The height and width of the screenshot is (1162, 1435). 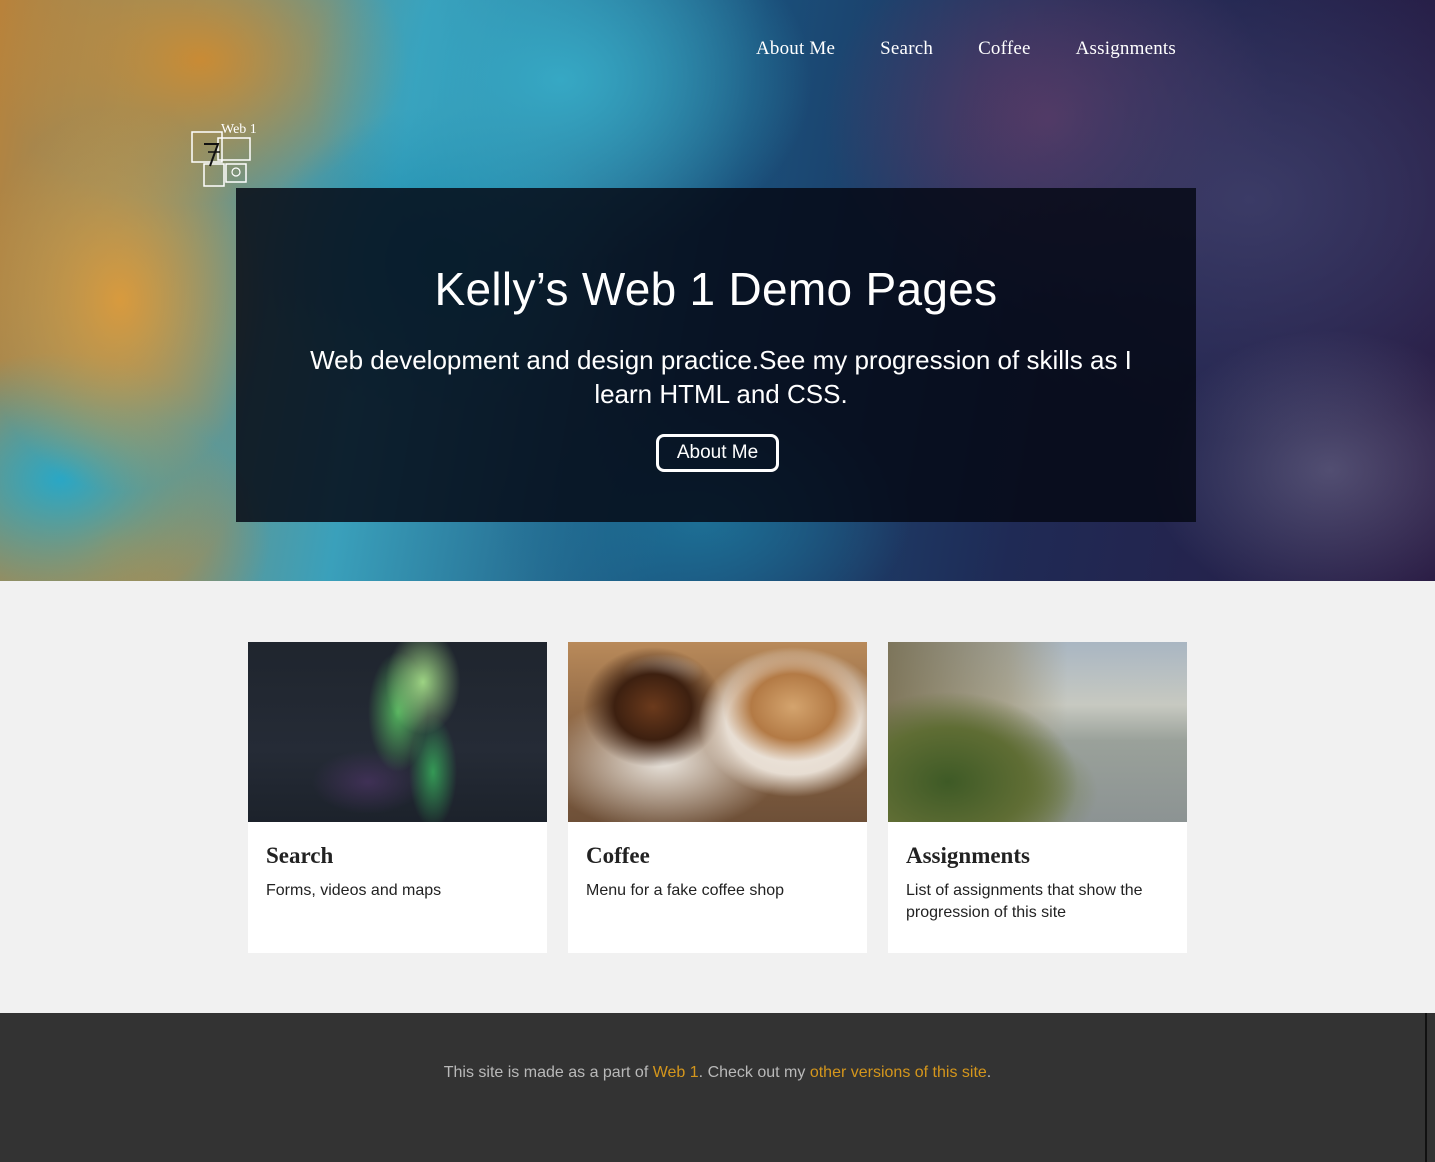 I want to click on card-title: Assignments, so click(x=968, y=855).